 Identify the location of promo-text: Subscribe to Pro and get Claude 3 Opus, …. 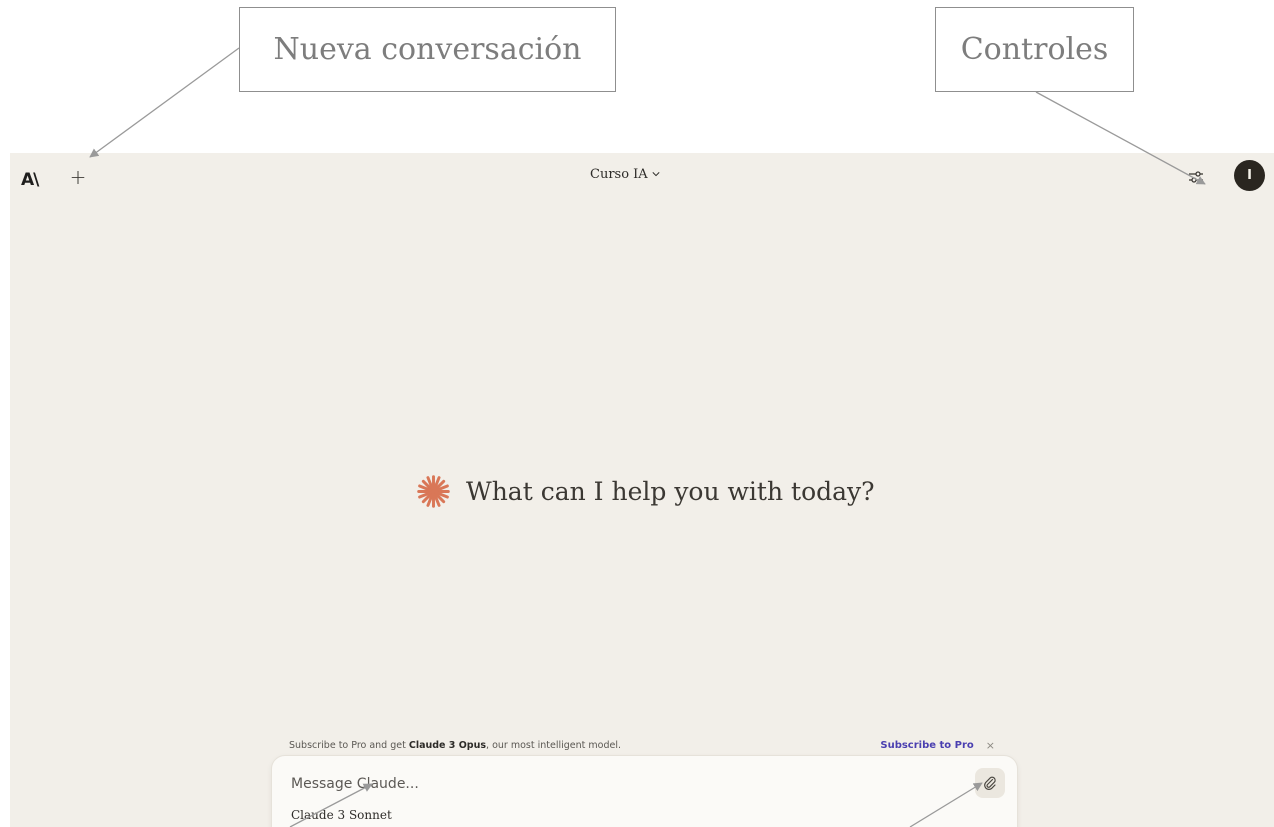
(455, 745).